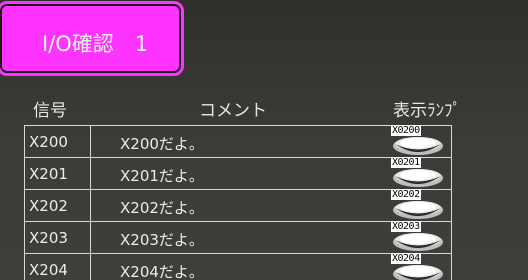  I want to click on lamp-label: X0204, so click(406, 258).